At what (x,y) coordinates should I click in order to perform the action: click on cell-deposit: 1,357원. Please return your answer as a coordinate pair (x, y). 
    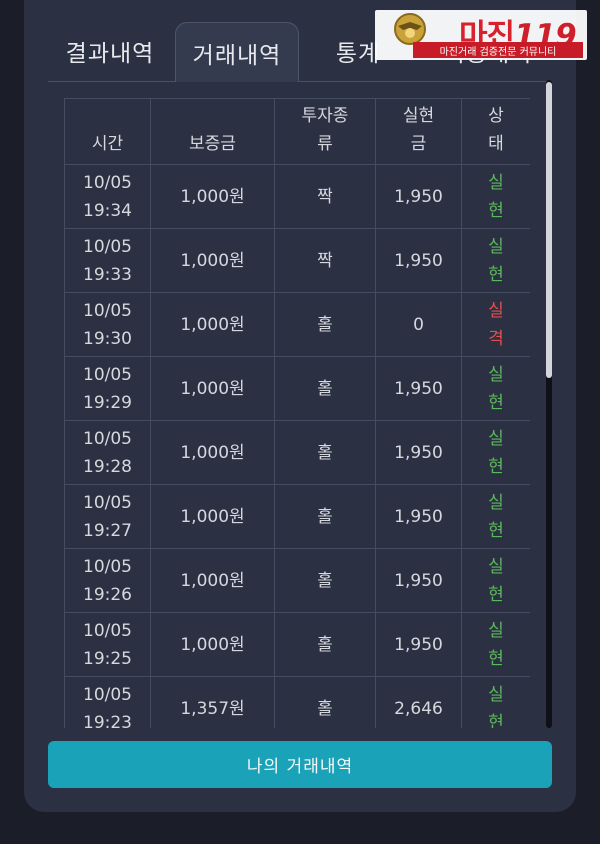
    Looking at the image, I should click on (212, 702).